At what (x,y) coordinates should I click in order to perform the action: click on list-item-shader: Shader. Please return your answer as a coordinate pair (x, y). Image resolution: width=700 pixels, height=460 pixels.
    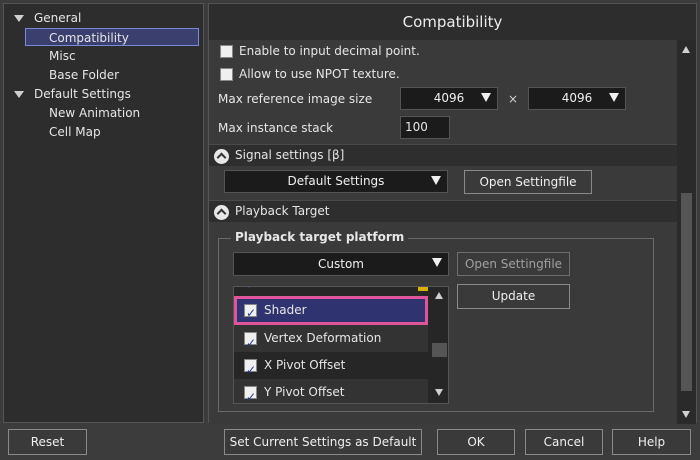
    Looking at the image, I should click on (331, 310).